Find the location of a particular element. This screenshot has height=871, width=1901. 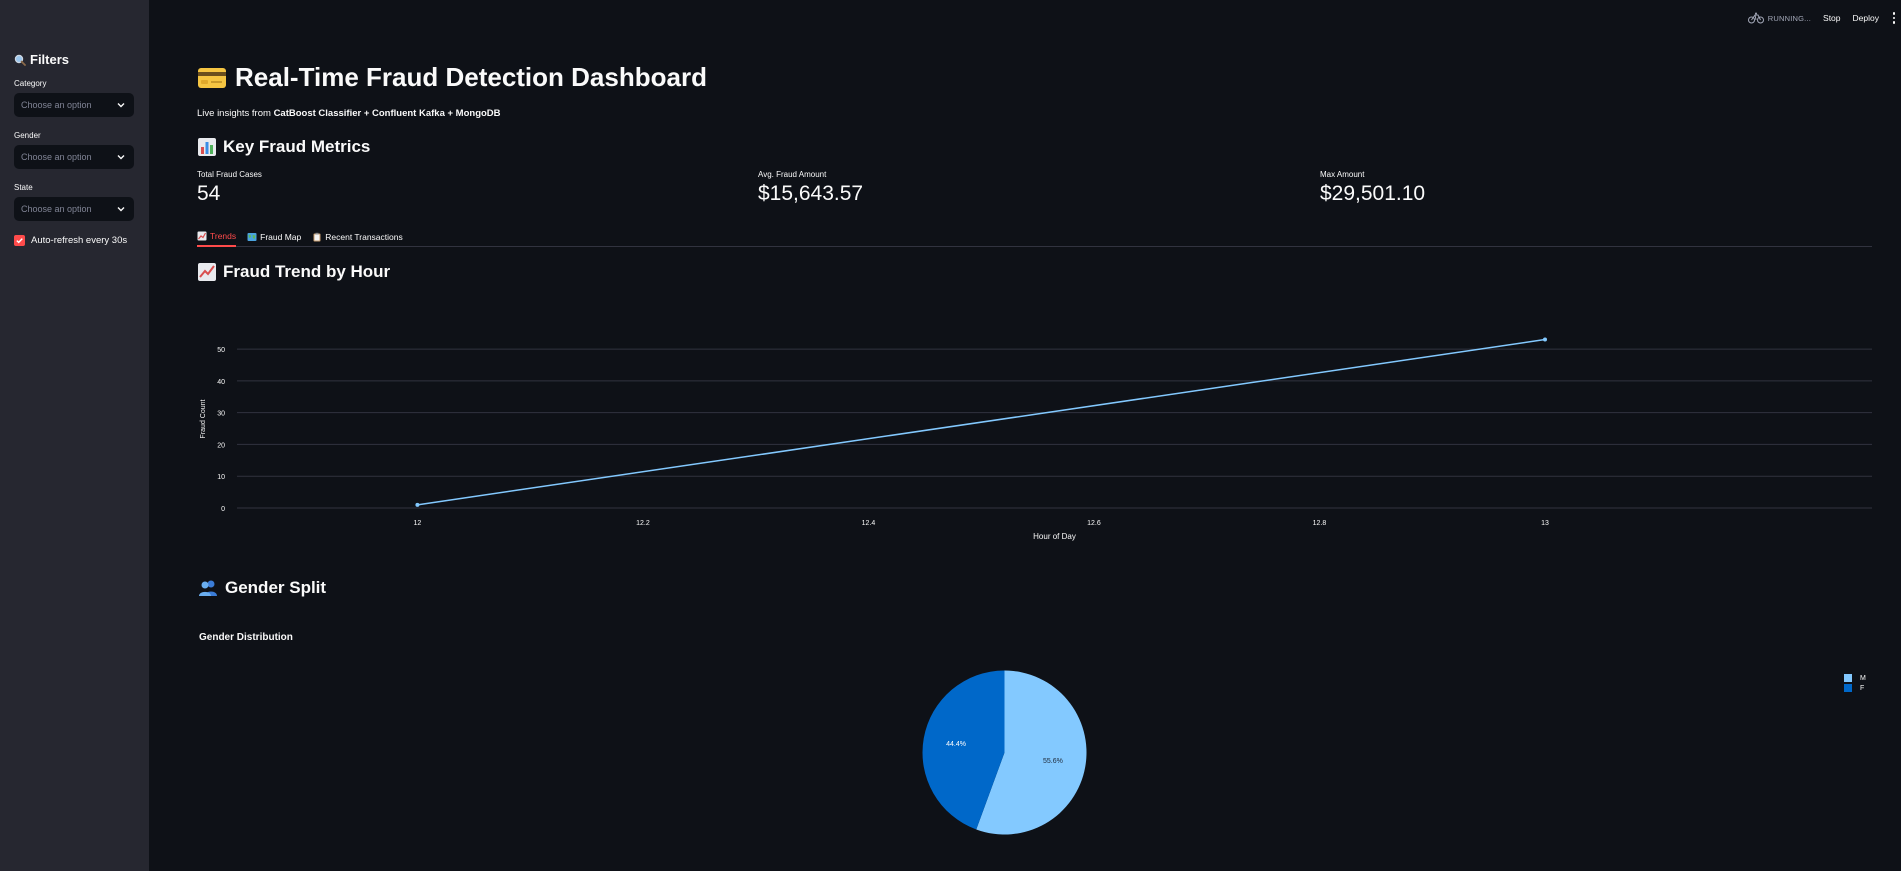

state-select: Choose an option is located at coordinates (74, 209).